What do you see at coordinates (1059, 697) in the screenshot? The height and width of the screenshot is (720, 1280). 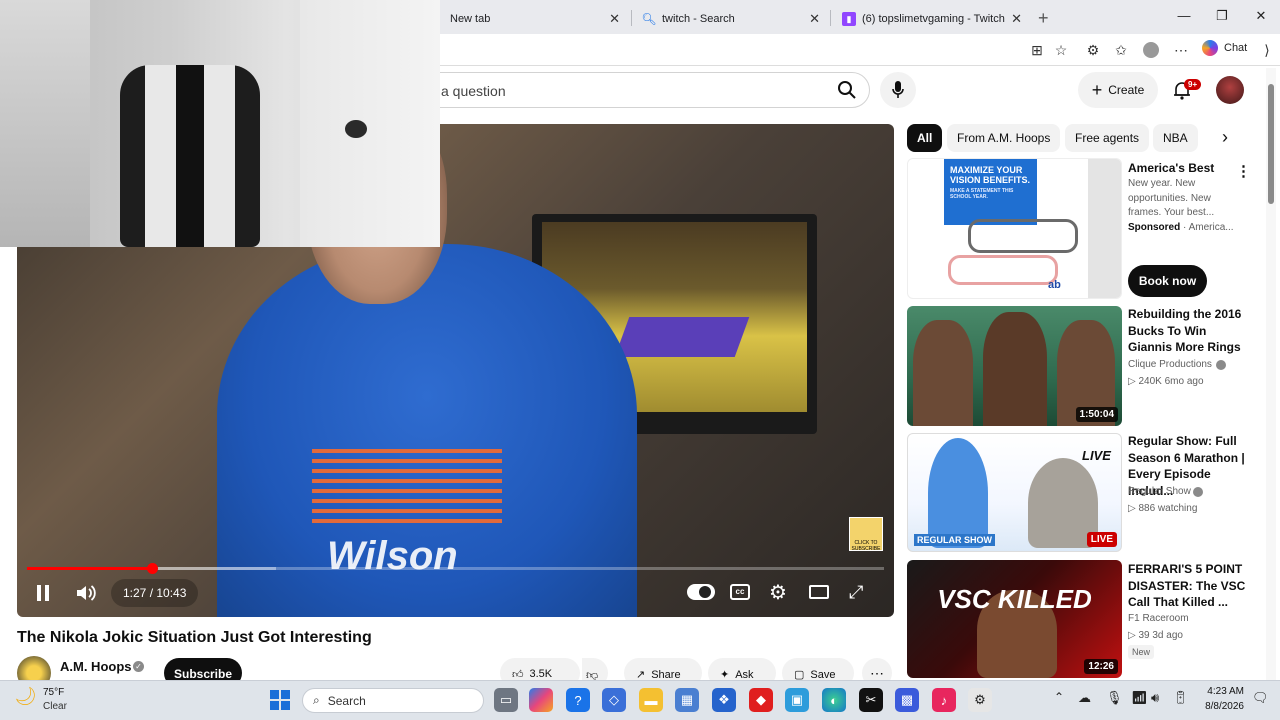 I see `tray-chevron-icon: ⌃` at bounding box center [1059, 697].